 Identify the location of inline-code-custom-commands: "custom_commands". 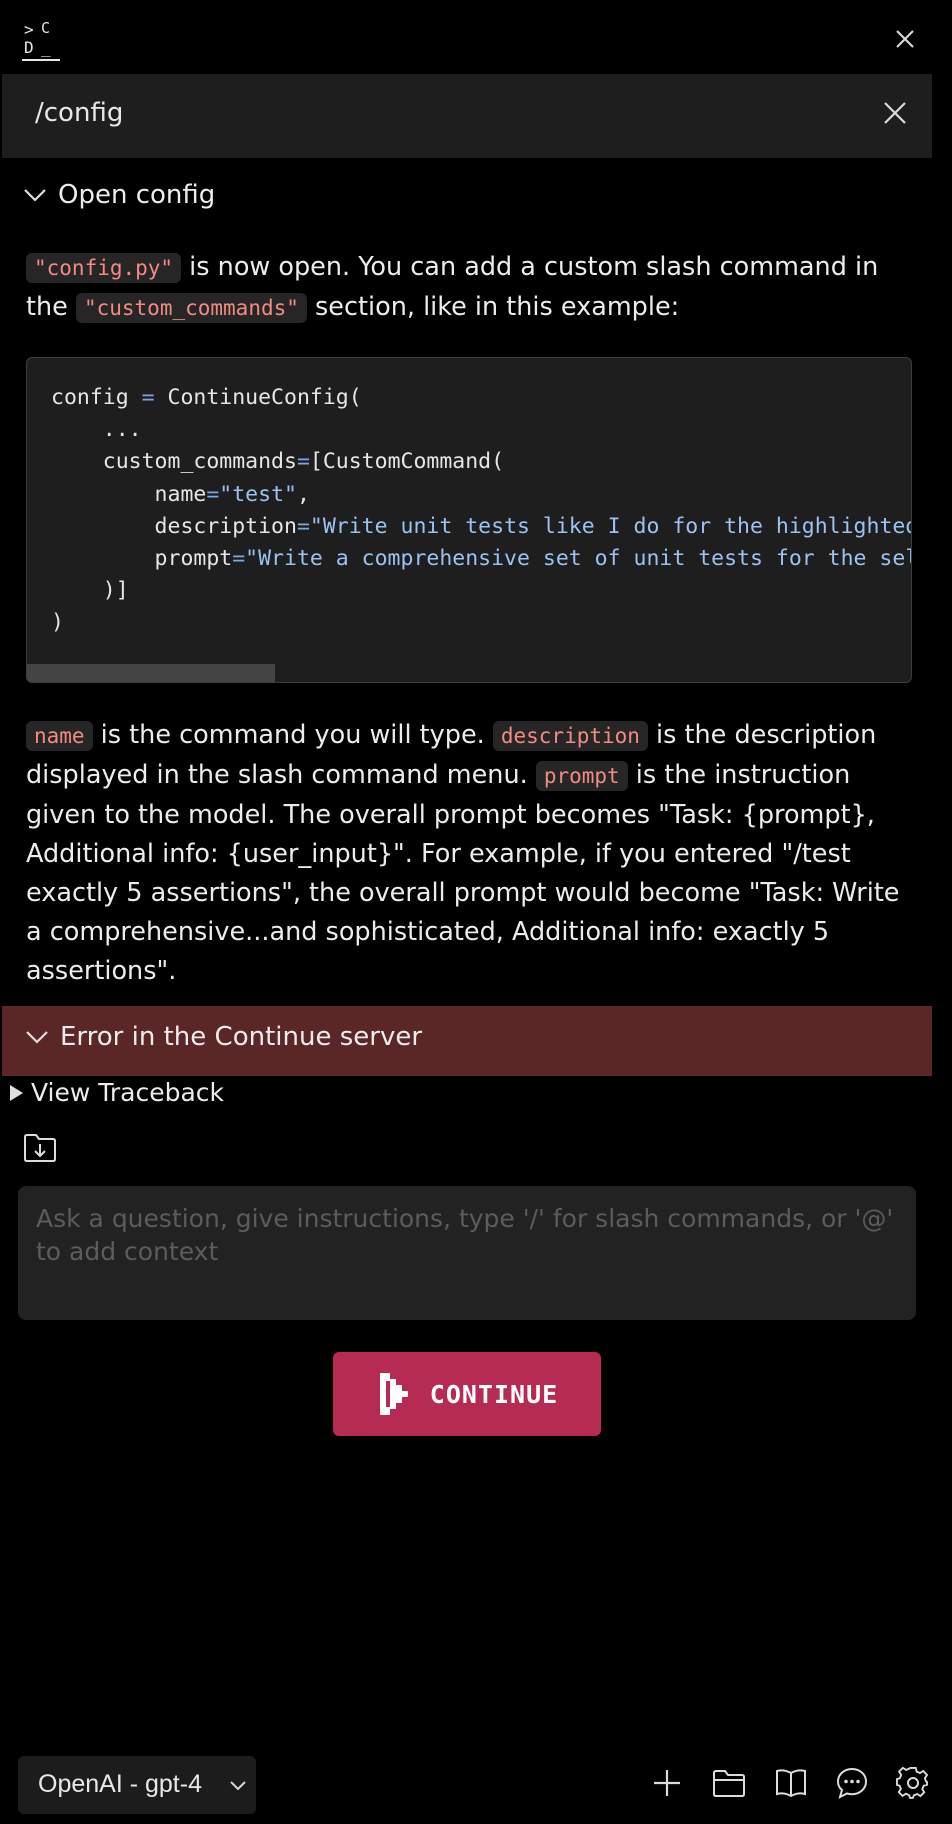
(191, 308).